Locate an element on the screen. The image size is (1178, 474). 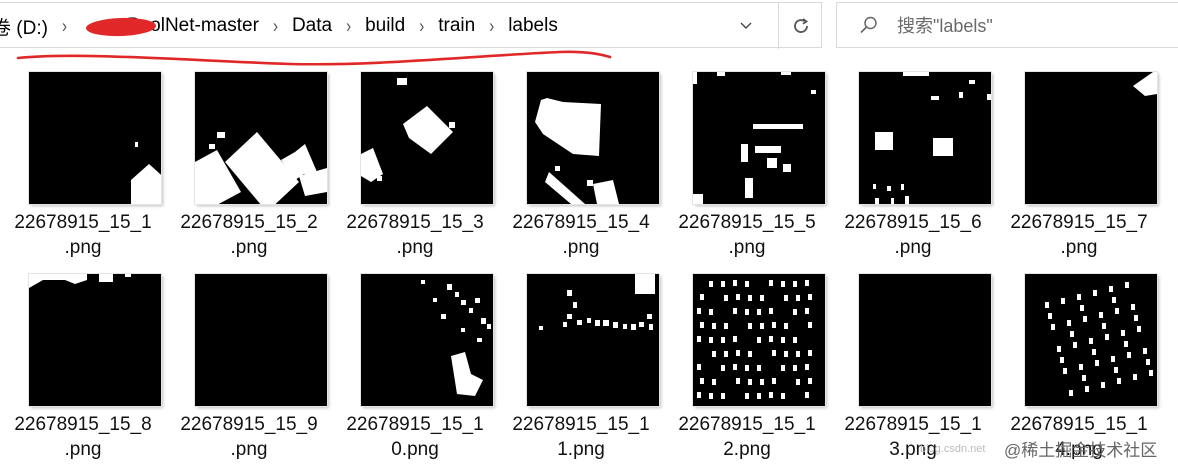
file-item: 22678915_15_8 .png is located at coordinates (83, 374).